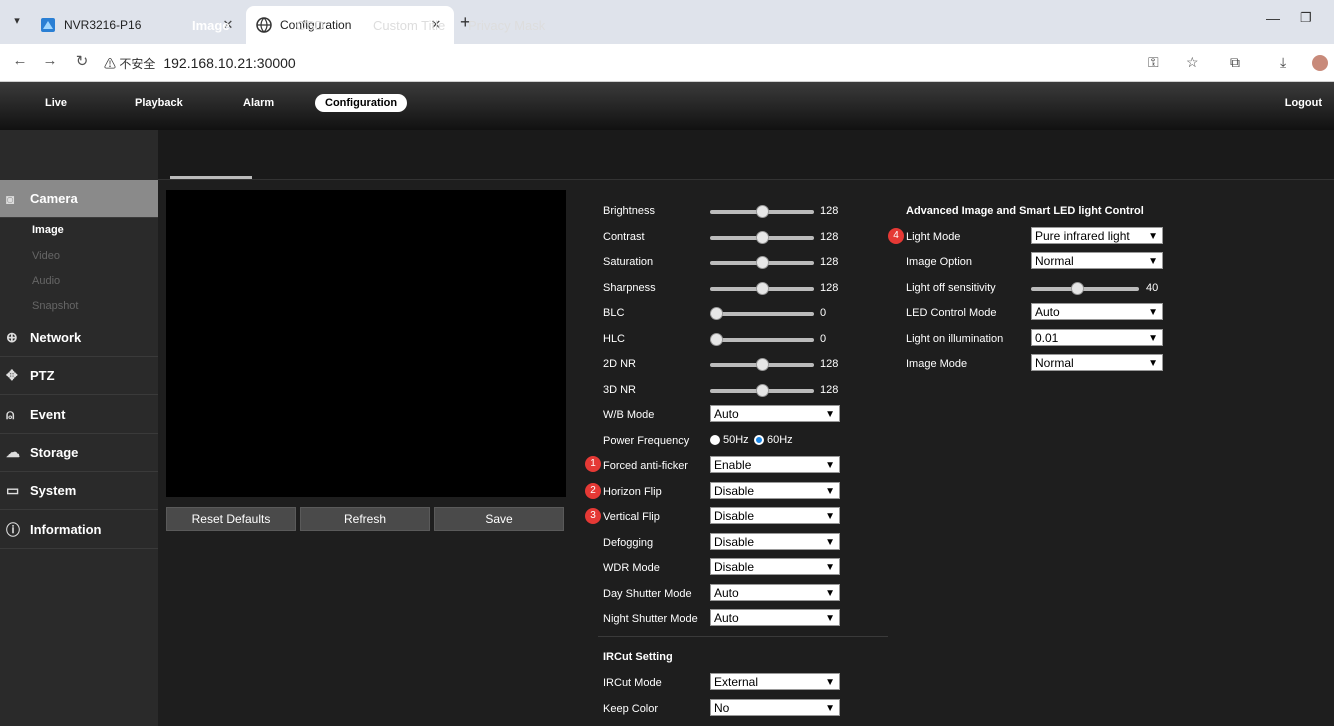 The width and height of the screenshot is (1334, 726). I want to click on tab-privacy-mask: Privacy Mask, so click(506, 25).